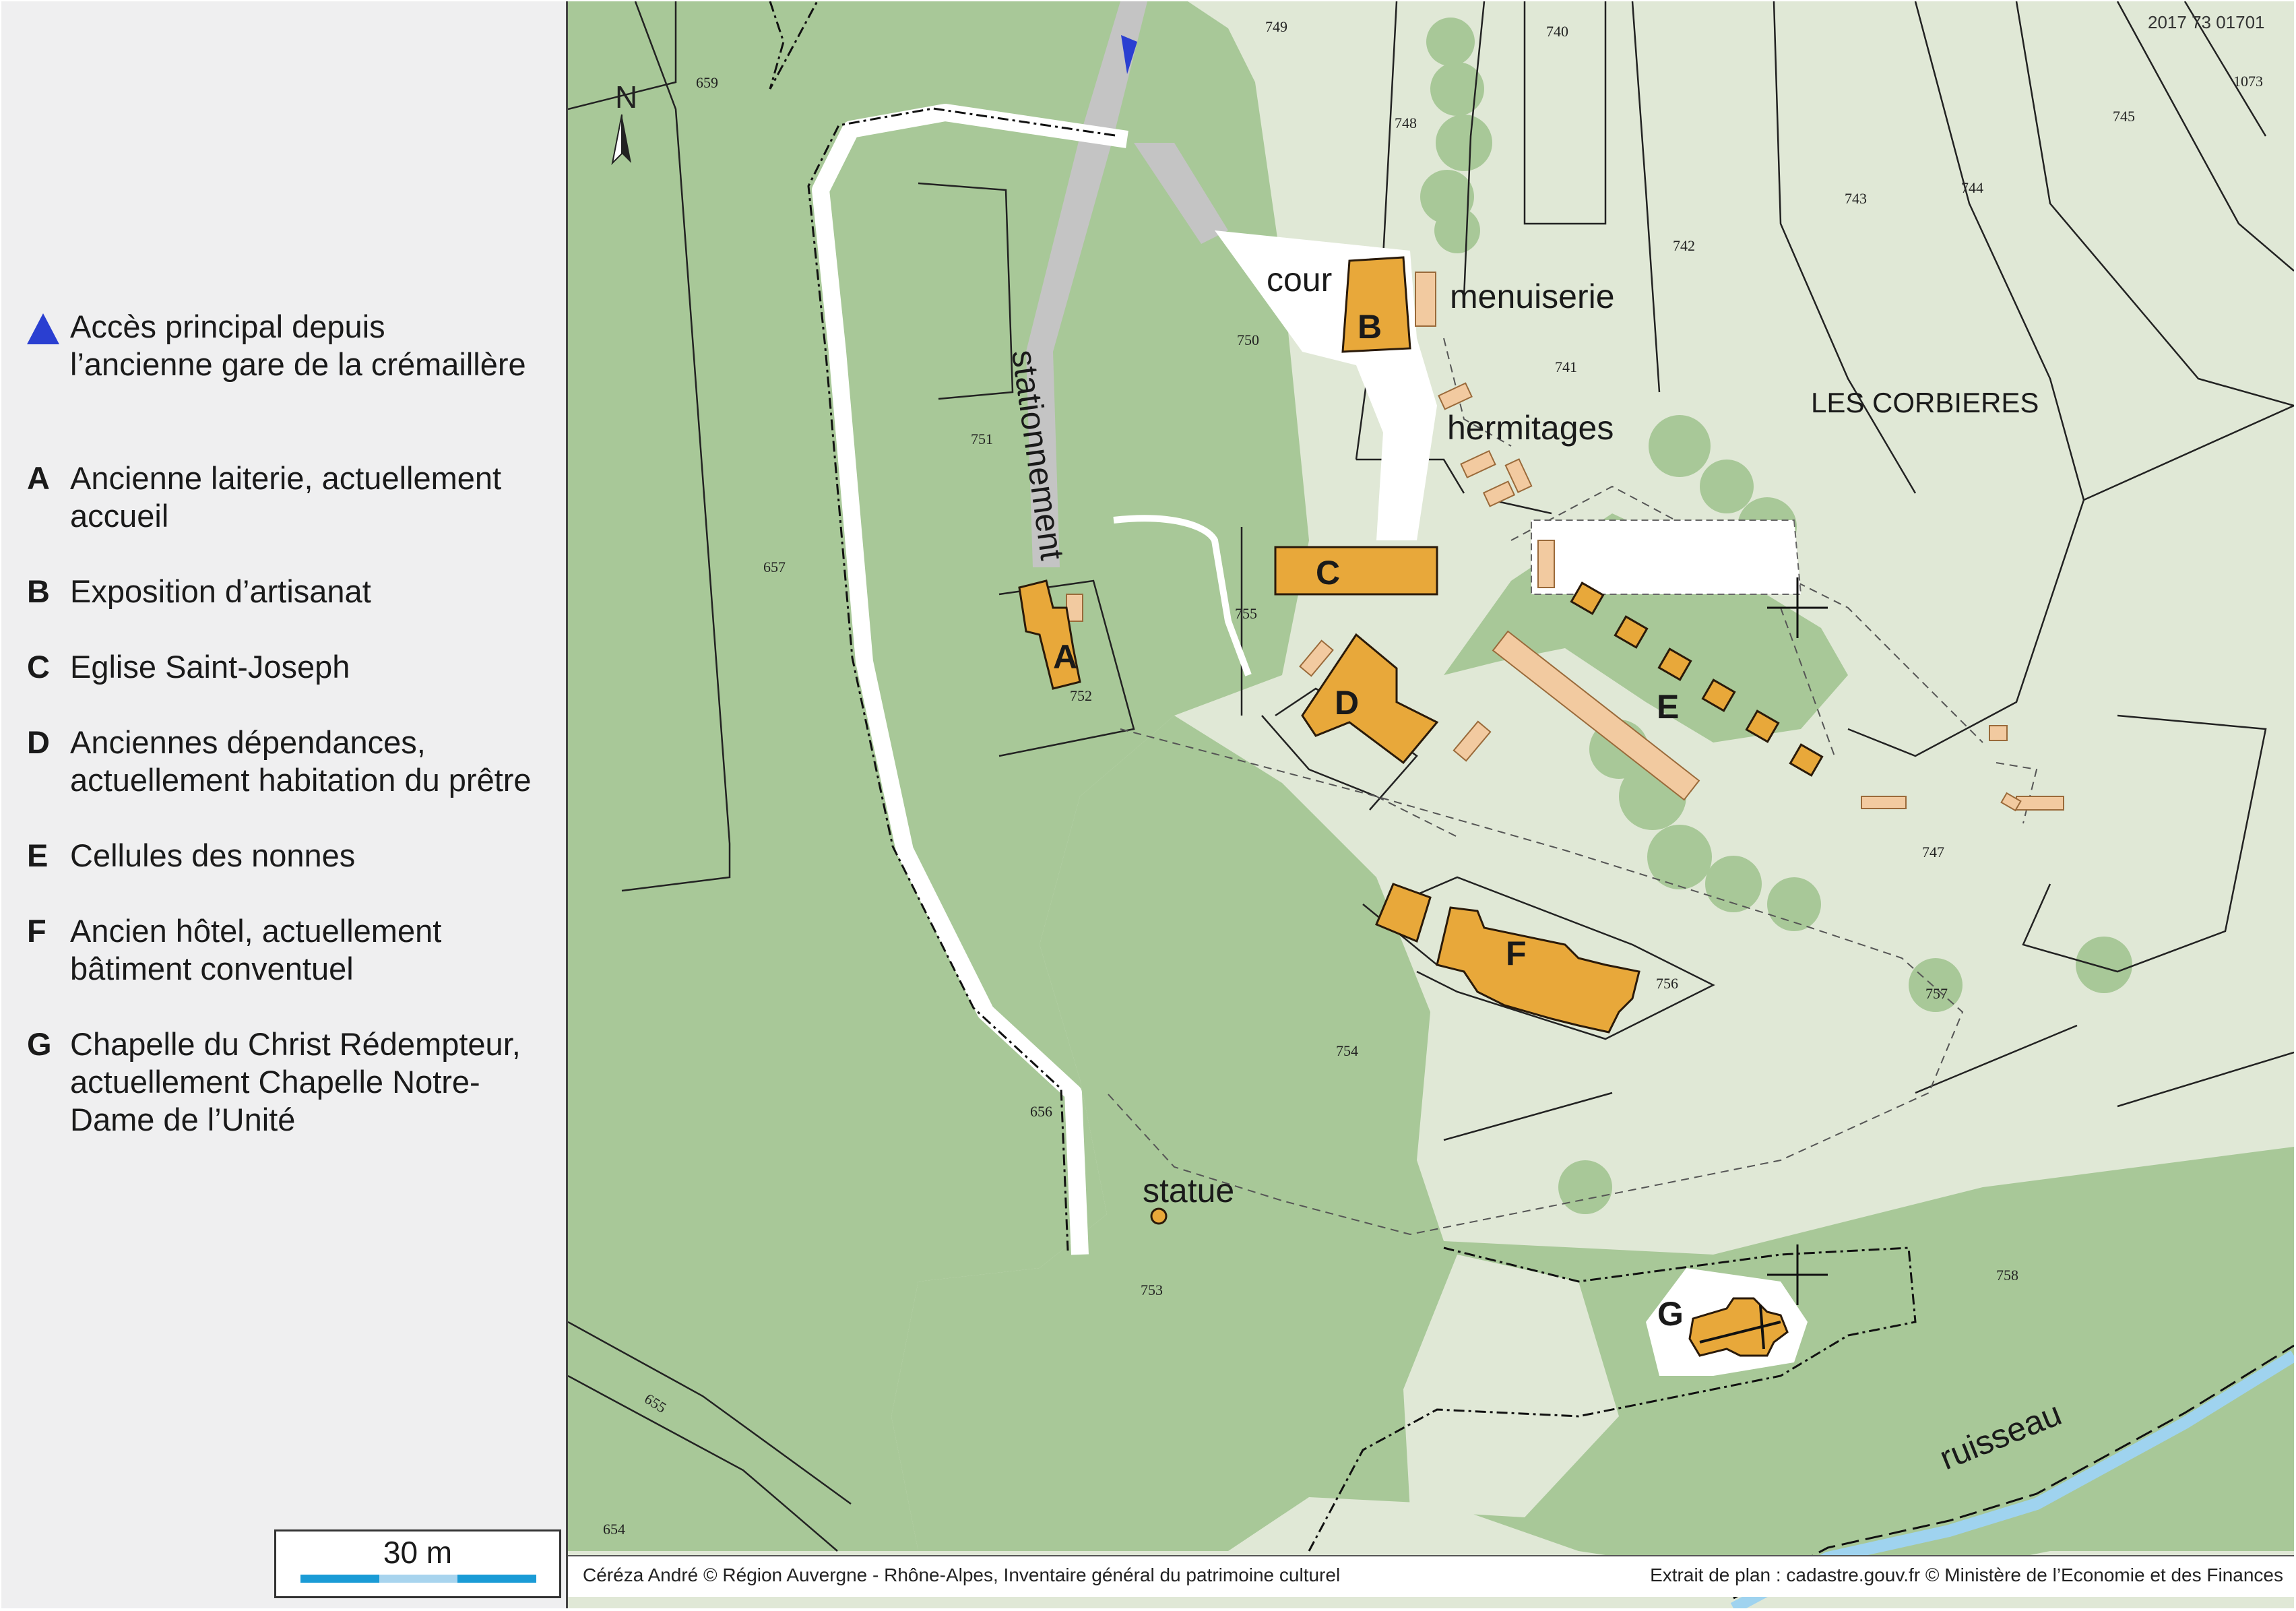 This screenshot has width=2296, height=1611. What do you see at coordinates (36, 931) in the screenshot?
I see `legend-item-letter: F` at bounding box center [36, 931].